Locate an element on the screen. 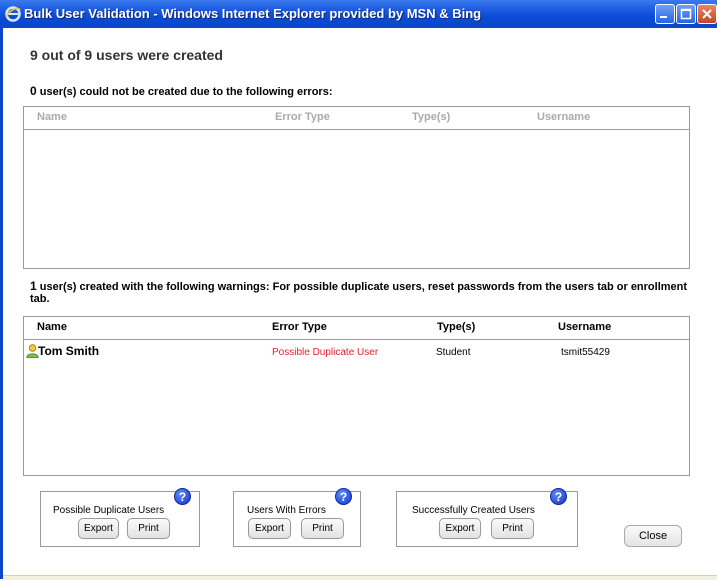 Image resolution: width=717 pixels, height=580 pixels. close-icon is located at coordinates (707, 14).